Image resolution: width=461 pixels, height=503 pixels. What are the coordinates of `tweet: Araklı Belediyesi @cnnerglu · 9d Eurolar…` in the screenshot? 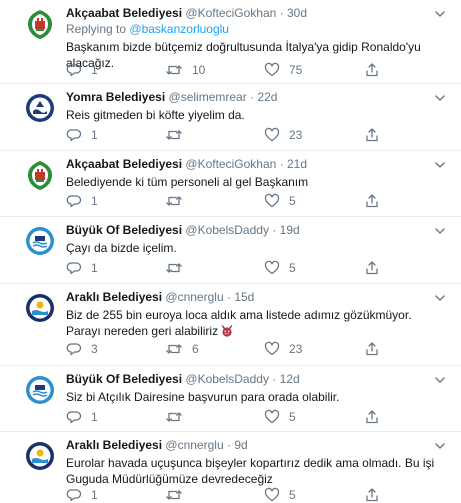 It's located at (230, 467).